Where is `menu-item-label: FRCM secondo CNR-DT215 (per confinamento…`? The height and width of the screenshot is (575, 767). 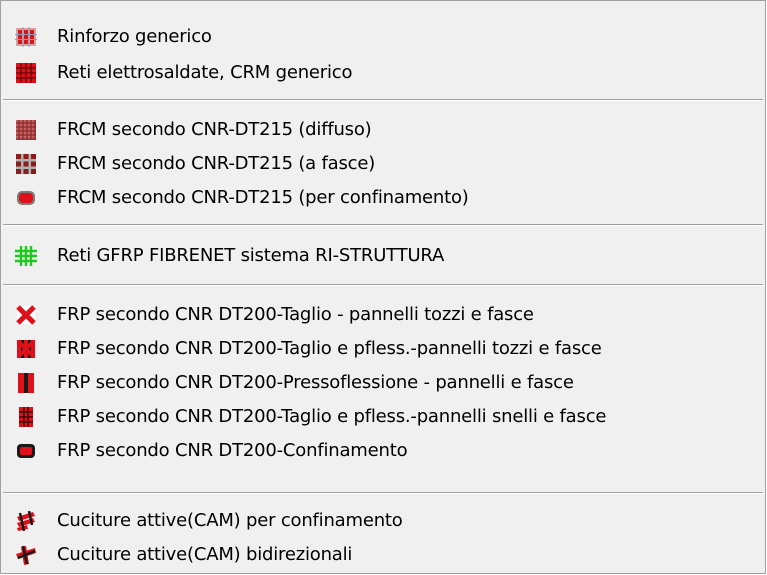 menu-item-label: FRCM secondo CNR-DT215 (per confinamento… is located at coordinates (263, 197).